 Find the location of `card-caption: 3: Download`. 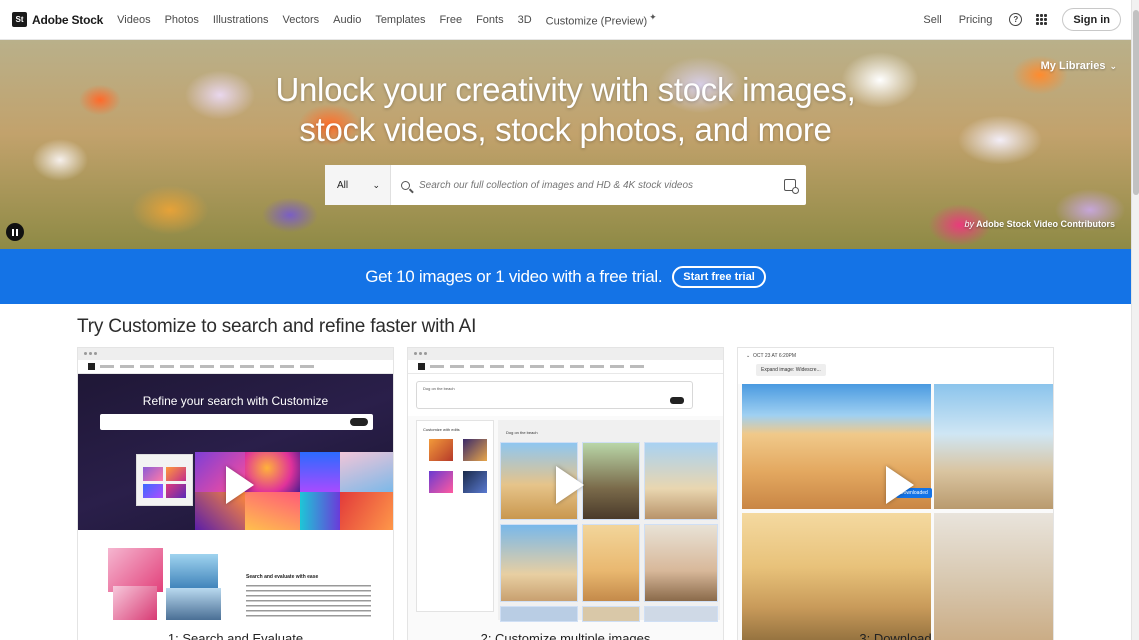

card-caption: 3: Download is located at coordinates (895, 635).